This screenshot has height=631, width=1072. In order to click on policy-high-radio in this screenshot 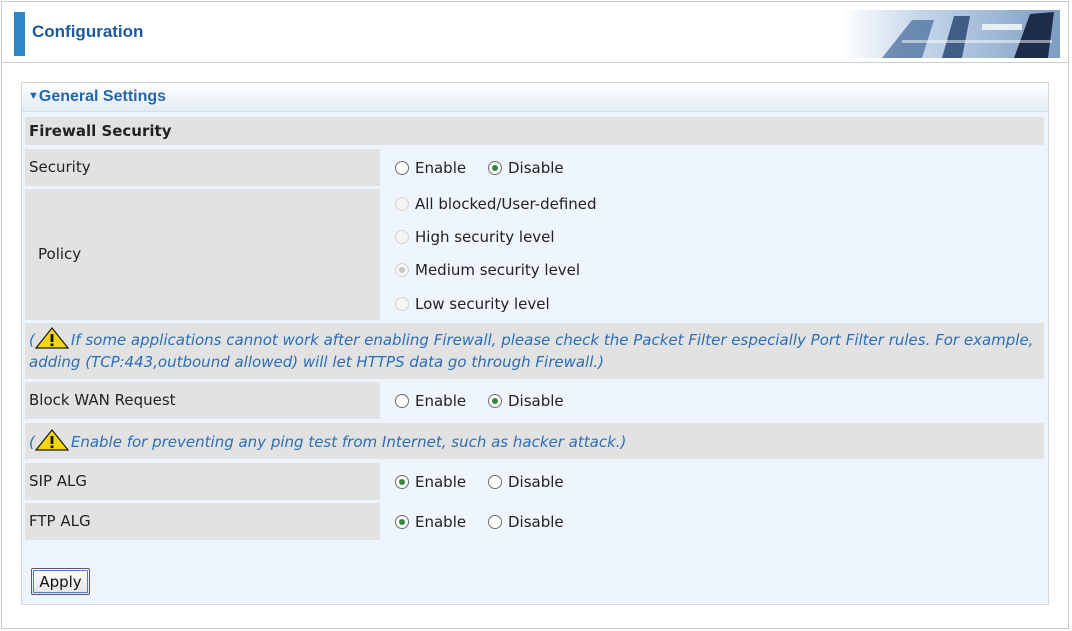, I will do `click(402, 237)`.